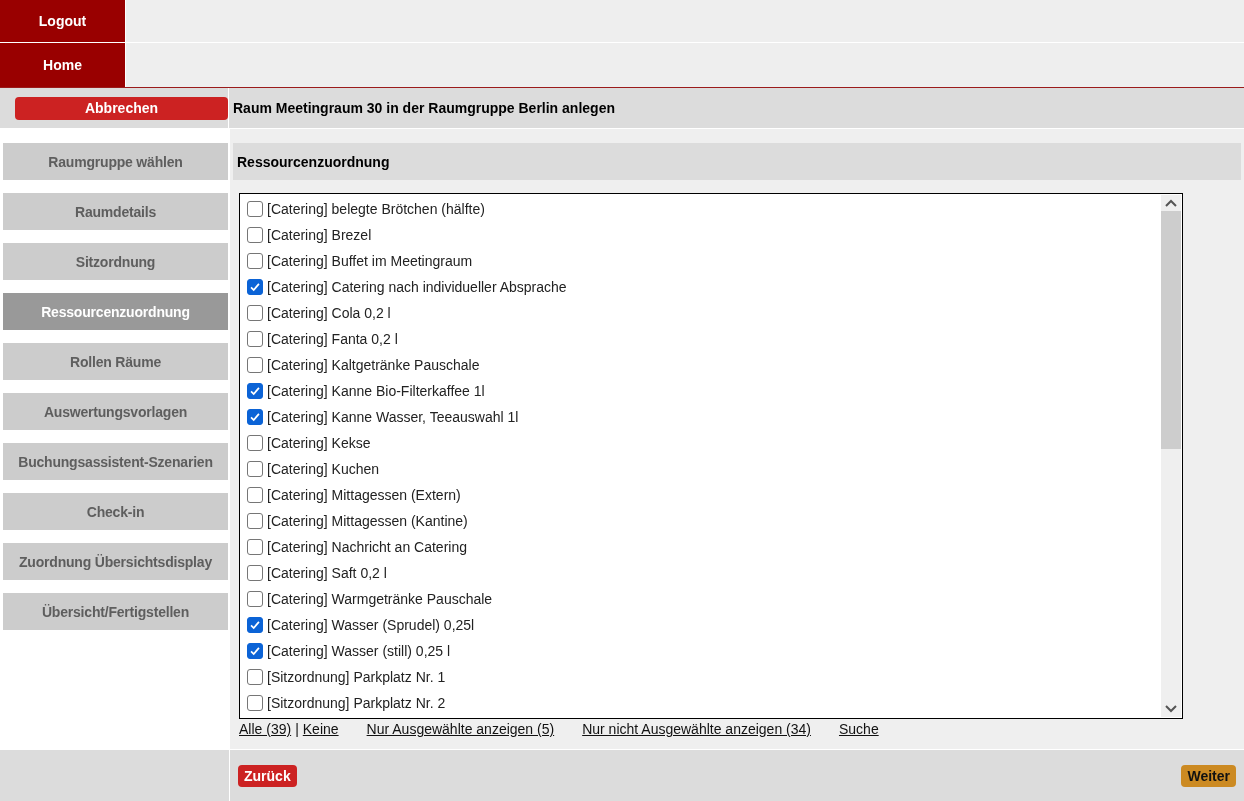  Describe the element at coordinates (115, 511) in the screenshot. I see `wizard-step: Check-in` at that location.